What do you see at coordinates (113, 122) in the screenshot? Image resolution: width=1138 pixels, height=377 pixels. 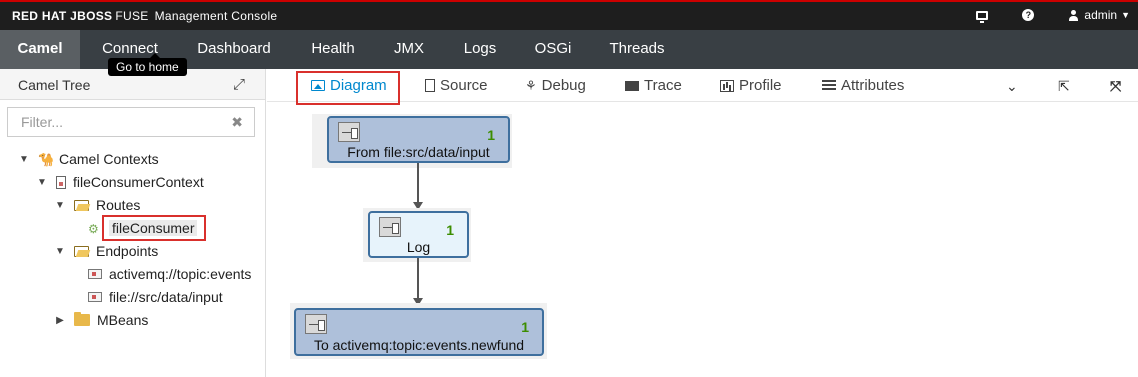 I see `filter-input` at bounding box center [113, 122].